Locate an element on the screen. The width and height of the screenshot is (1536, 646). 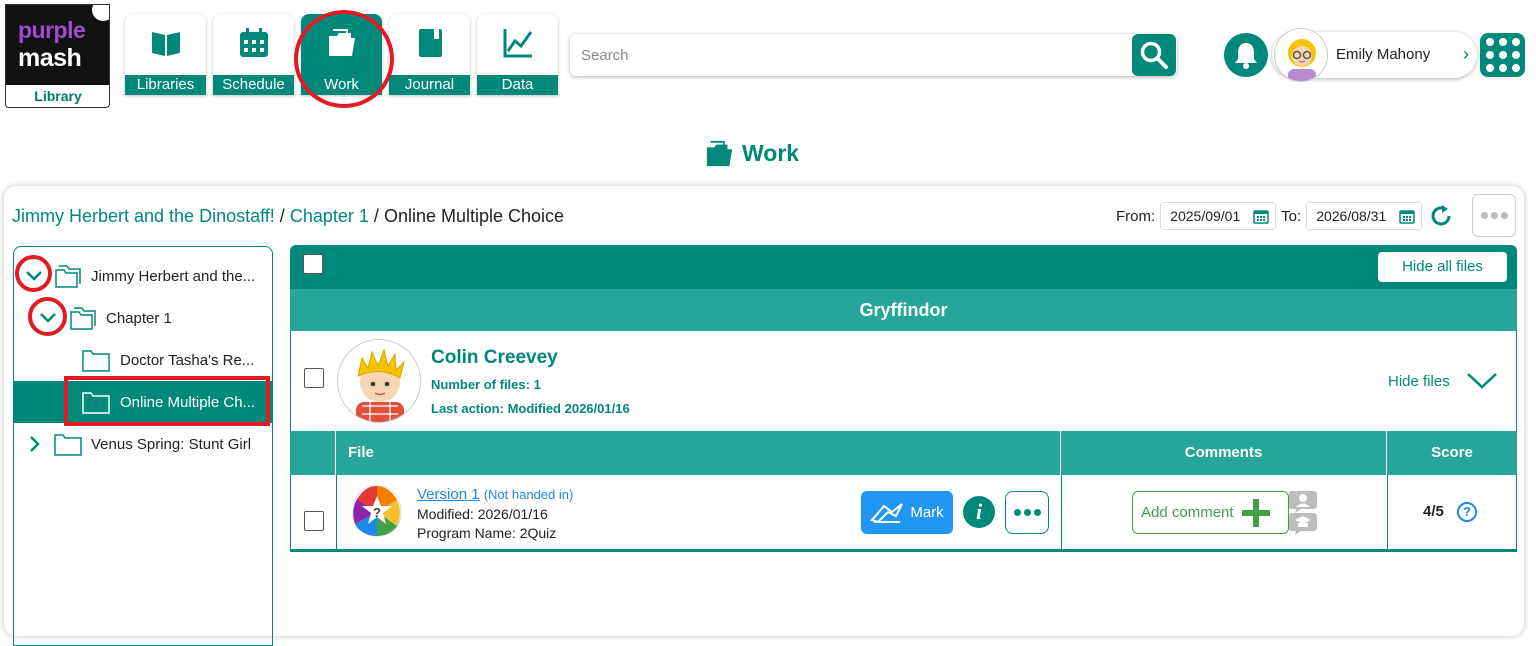
hide-files-label: Hide files is located at coordinates (1419, 381).